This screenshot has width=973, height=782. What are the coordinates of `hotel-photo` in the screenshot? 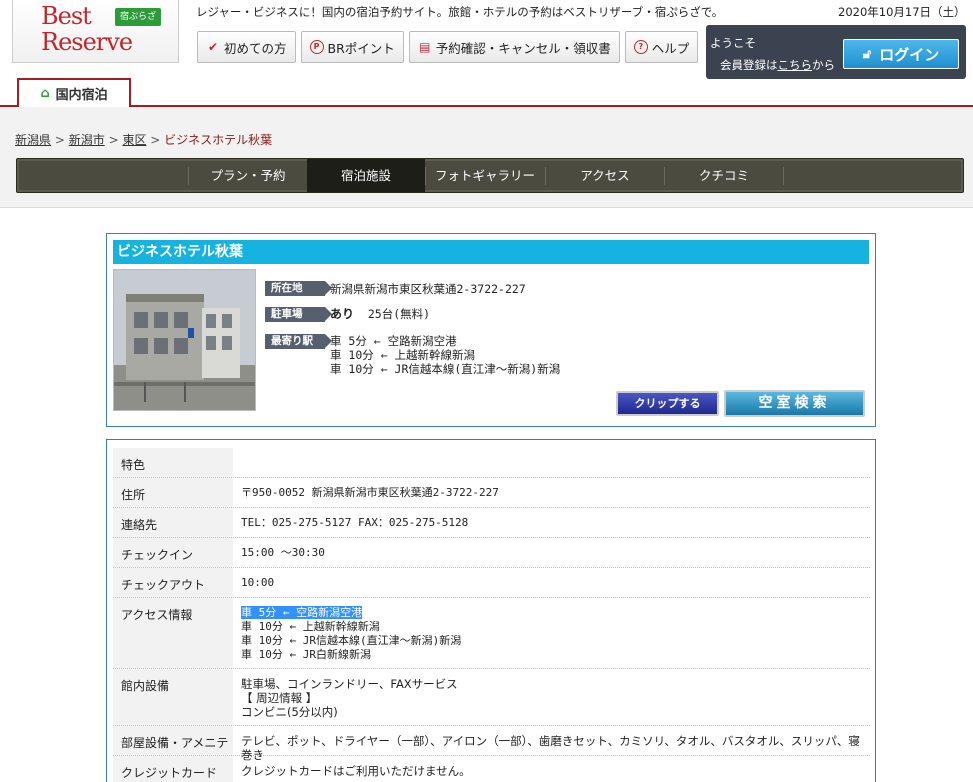 It's located at (184, 340).